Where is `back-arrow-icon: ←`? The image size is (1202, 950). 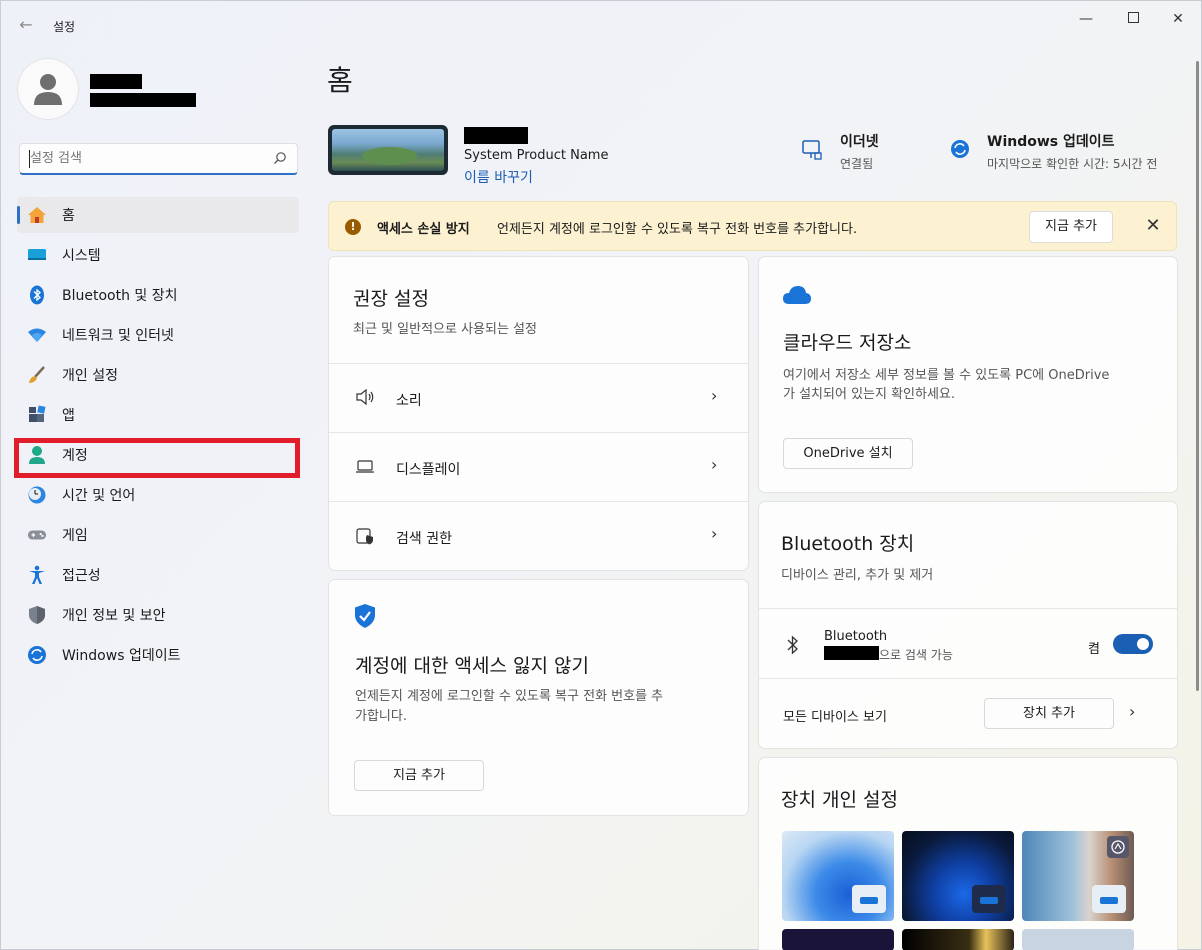
back-arrow-icon: ← is located at coordinates (26, 25).